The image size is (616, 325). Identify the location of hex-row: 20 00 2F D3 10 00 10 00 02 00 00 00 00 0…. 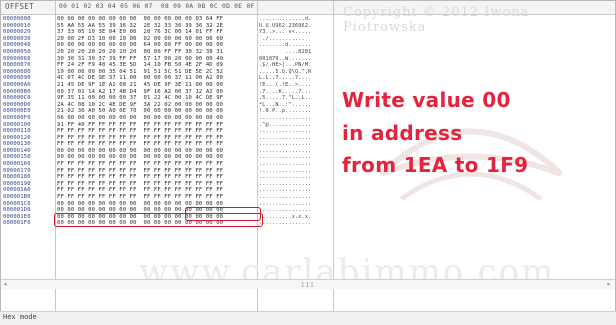
(157, 39).